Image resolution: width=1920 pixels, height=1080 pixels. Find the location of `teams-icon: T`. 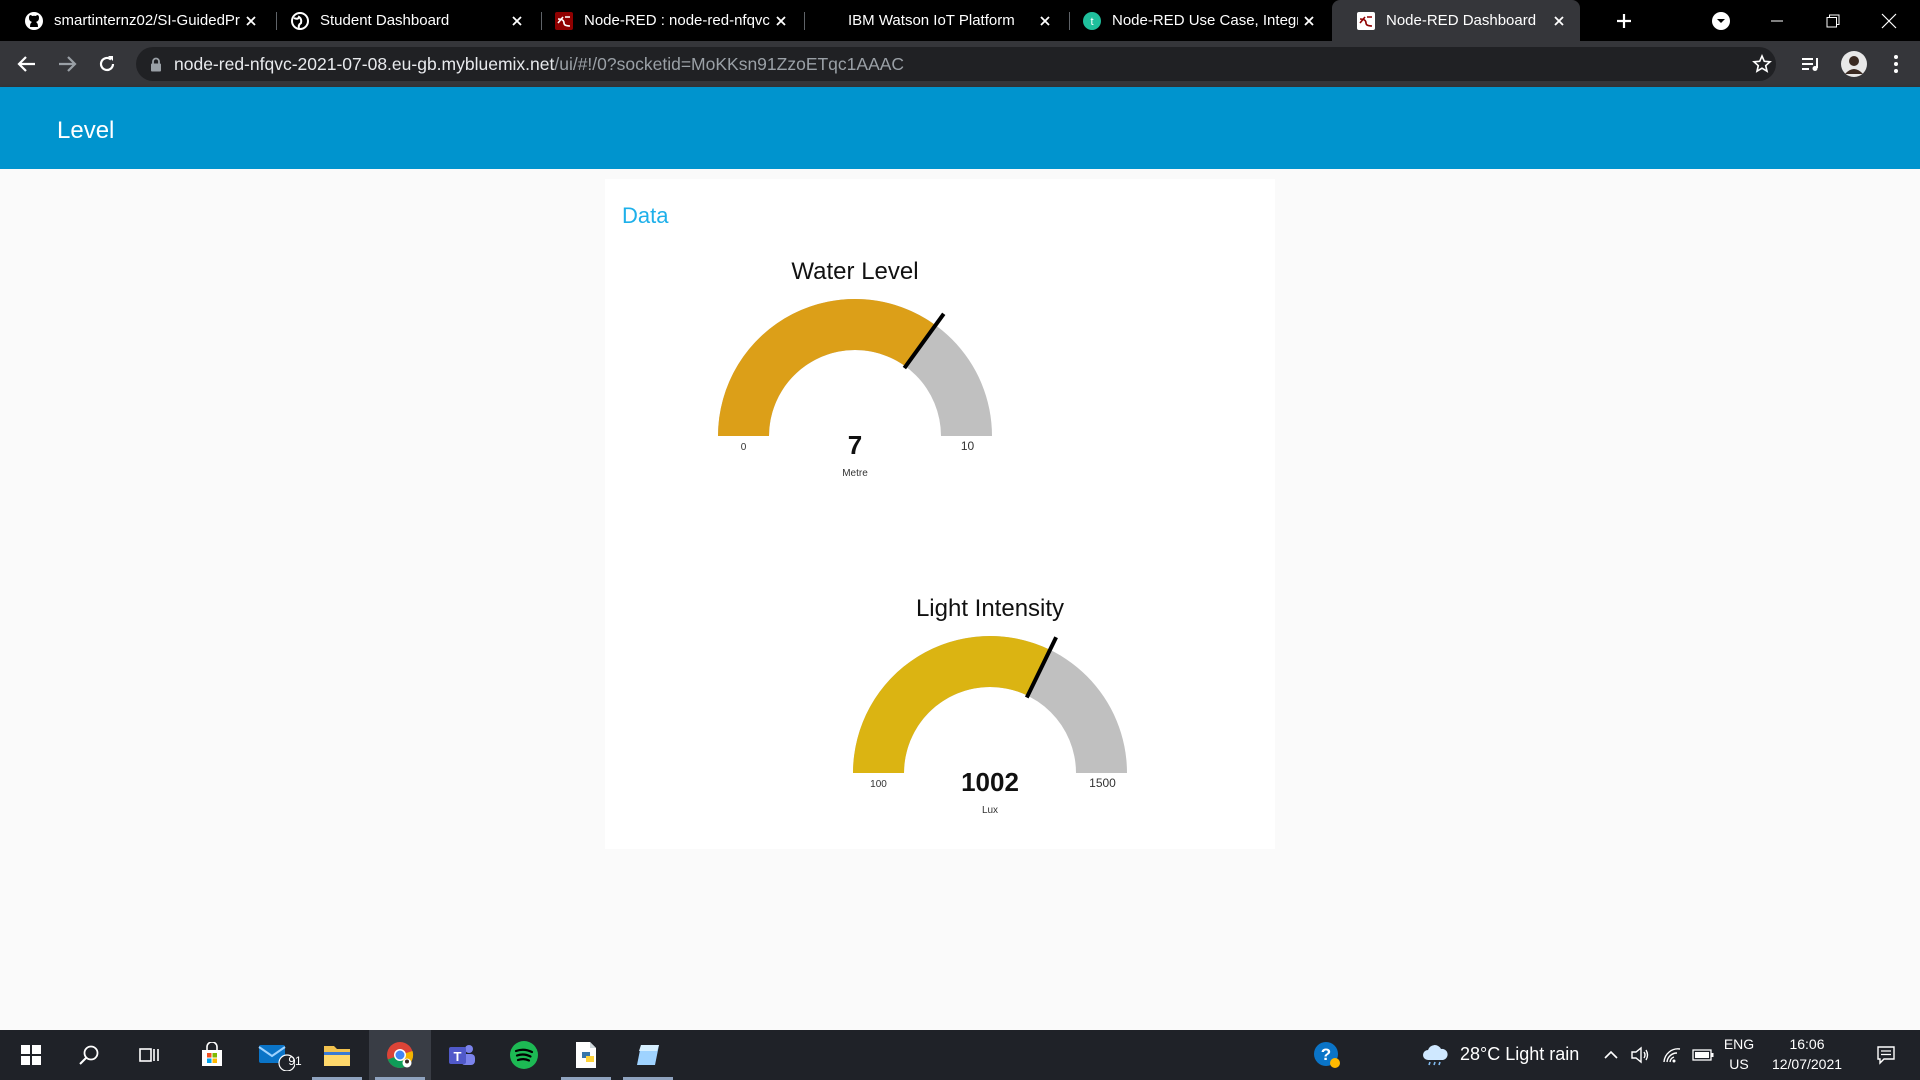

teams-icon: T is located at coordinates (462, 1055).